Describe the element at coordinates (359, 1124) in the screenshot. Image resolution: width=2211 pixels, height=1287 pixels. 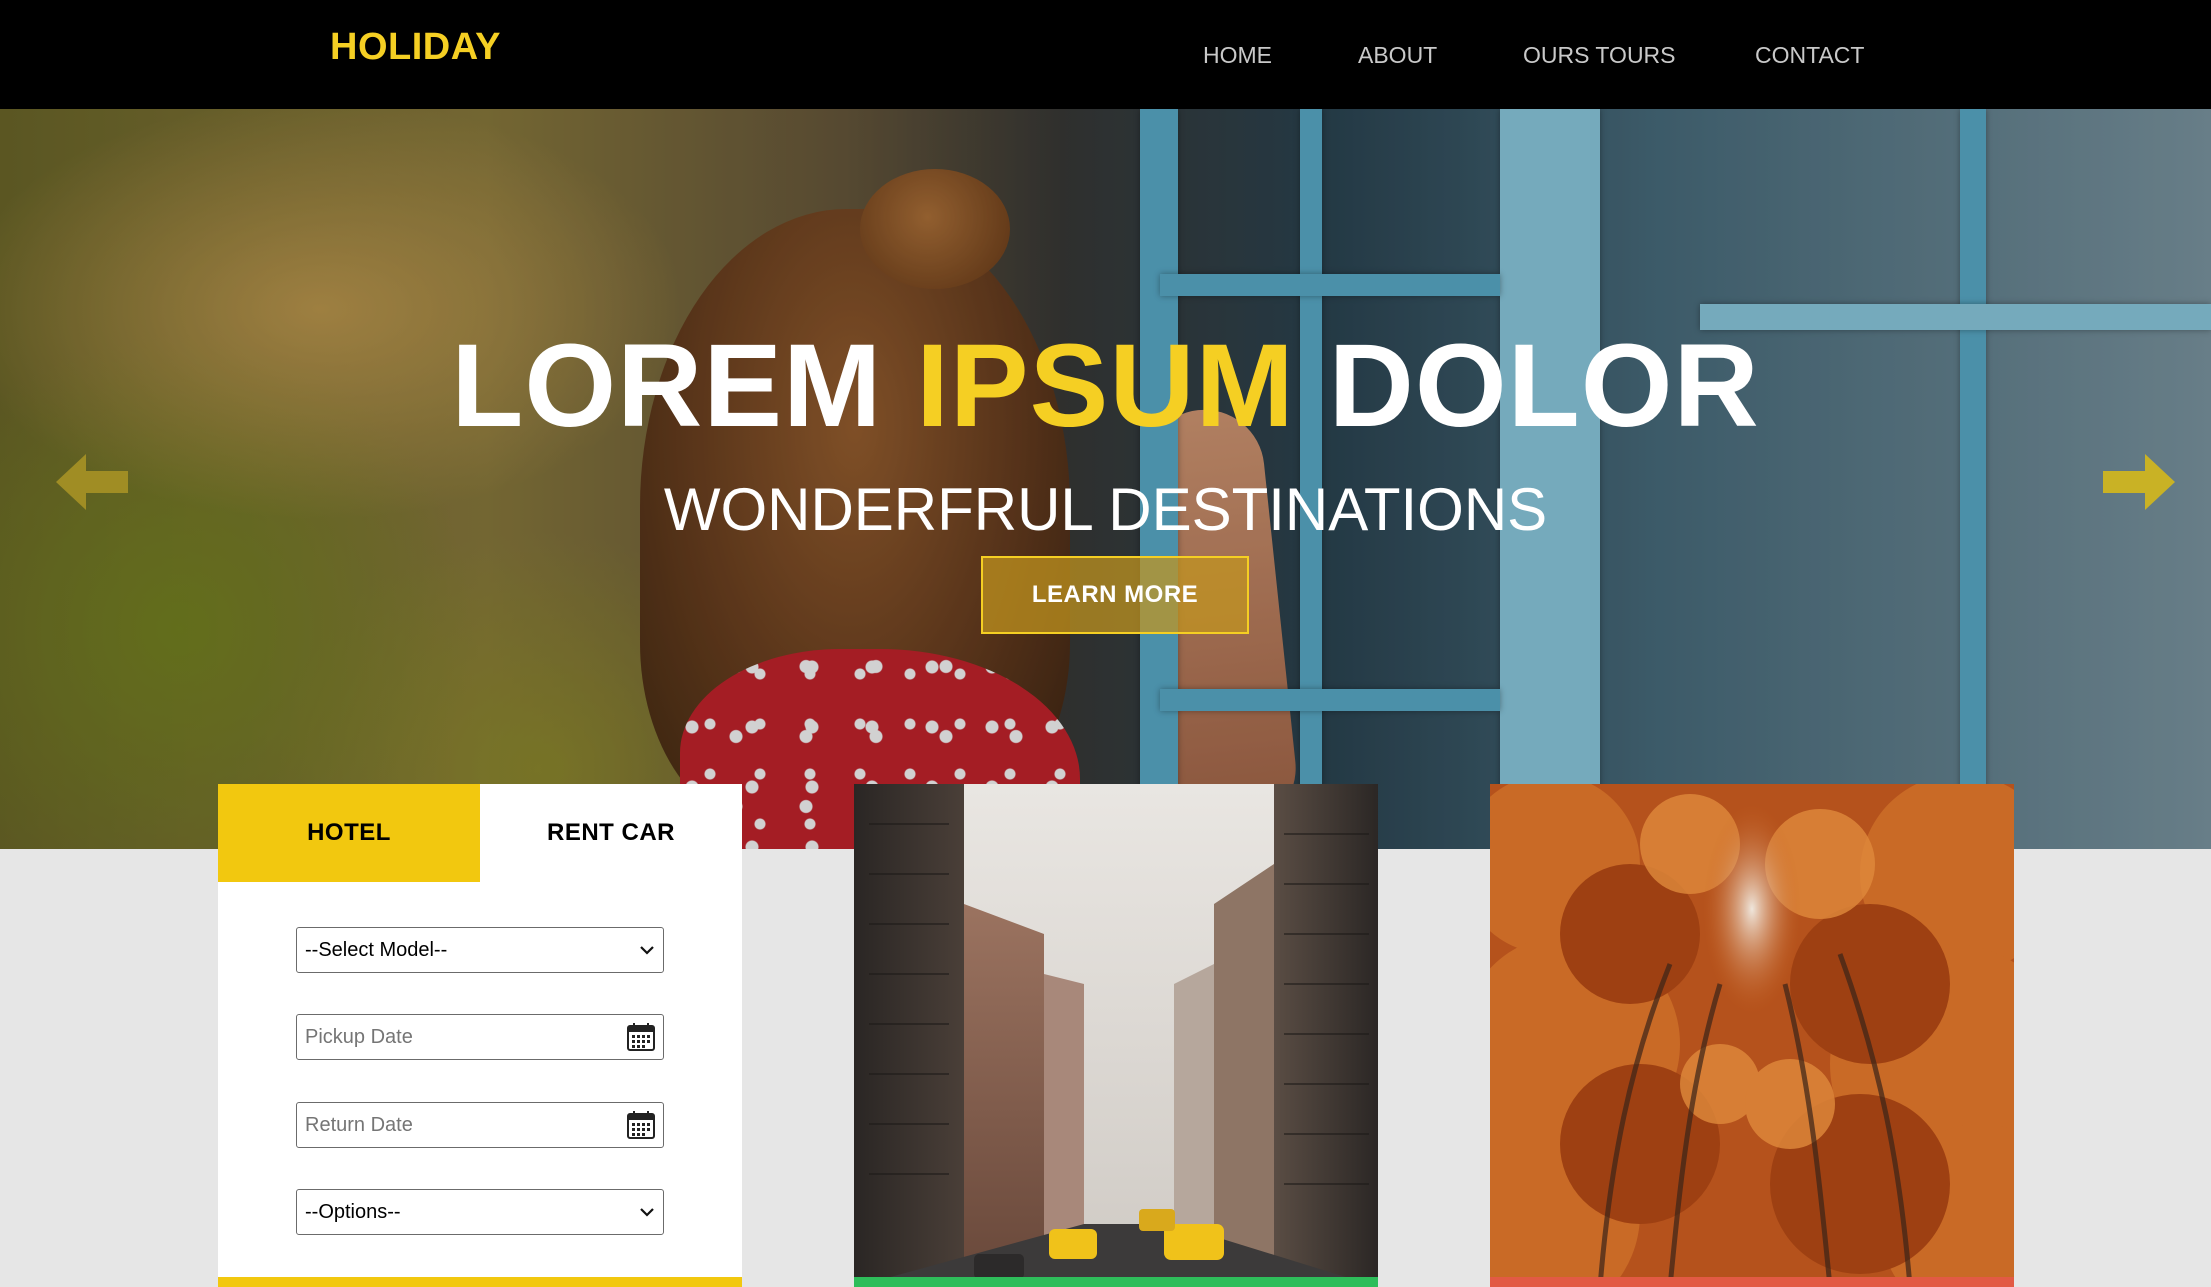
I see `return-date-placeholder: Return Date` at that location.